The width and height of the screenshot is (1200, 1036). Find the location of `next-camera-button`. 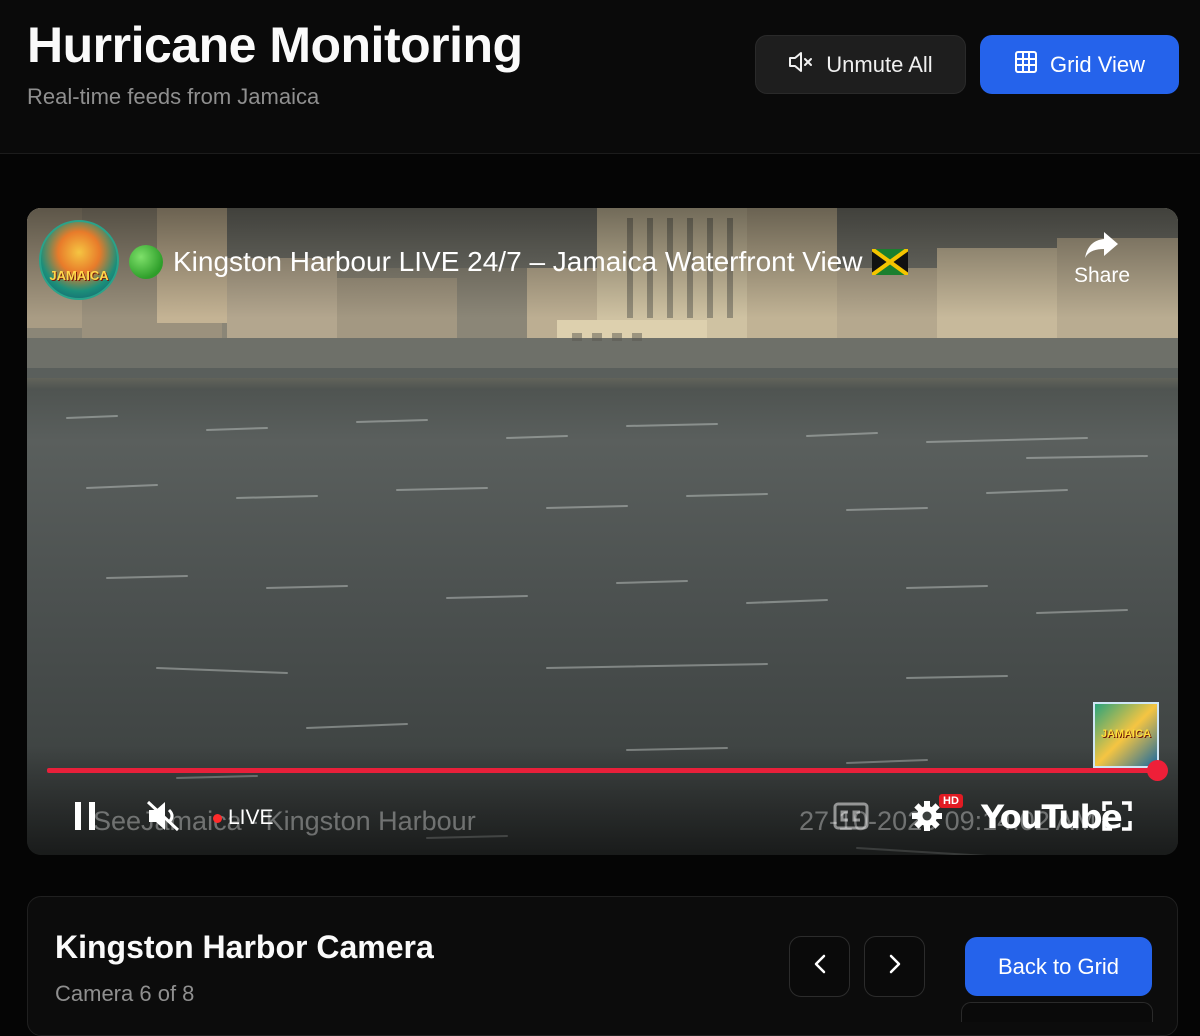

next-camera-button is located at coordinates (894, 966).